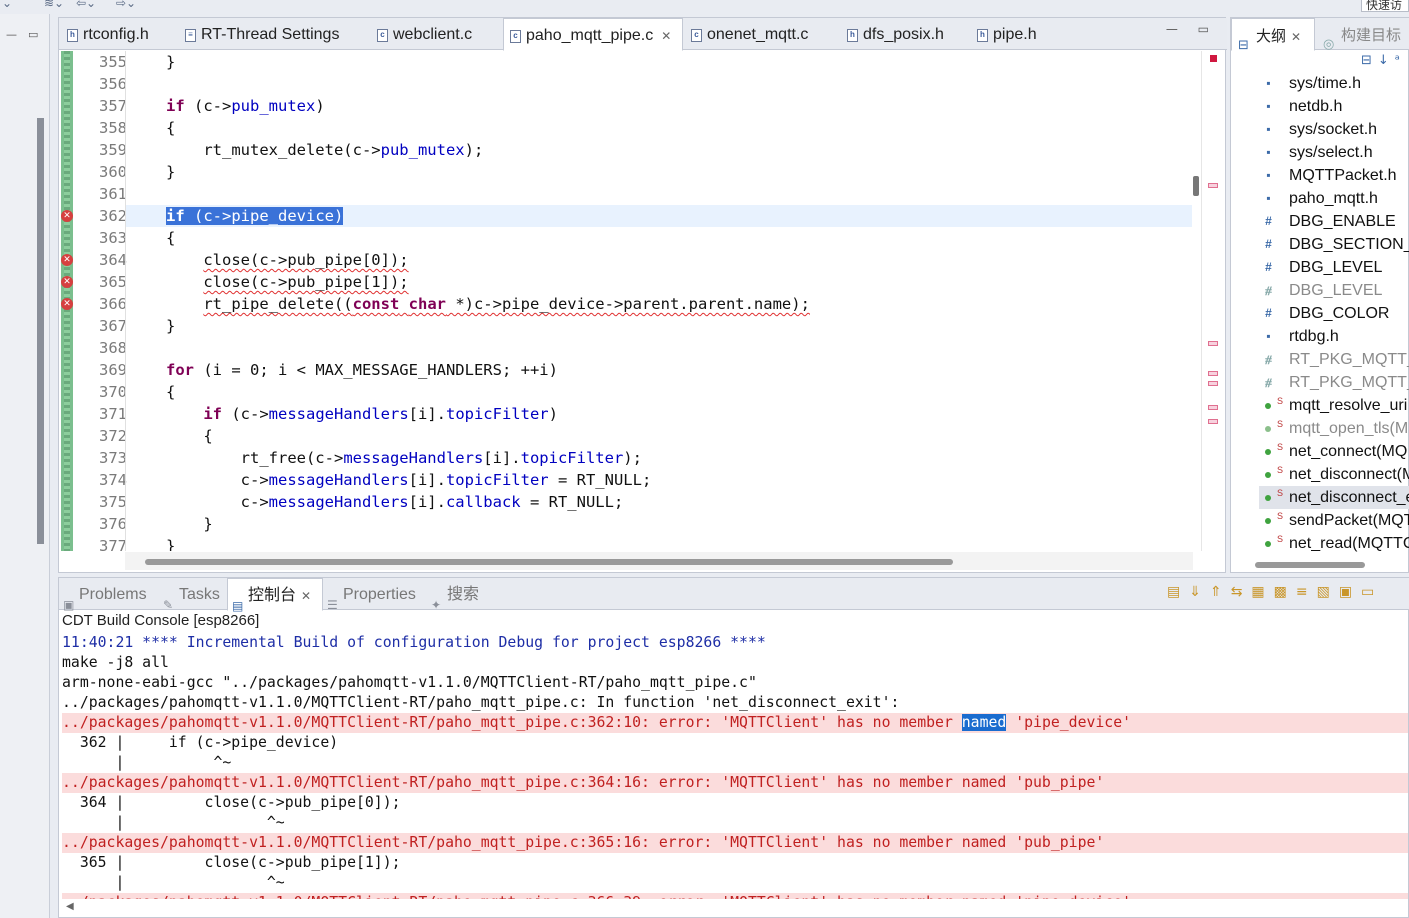 The height and width of the screenshot is (918, 1409). What do you see at coordinates (374, 595) in the screenshot?
I see `tab-properties: ☰ Properties` at bounding box center [374, 595].